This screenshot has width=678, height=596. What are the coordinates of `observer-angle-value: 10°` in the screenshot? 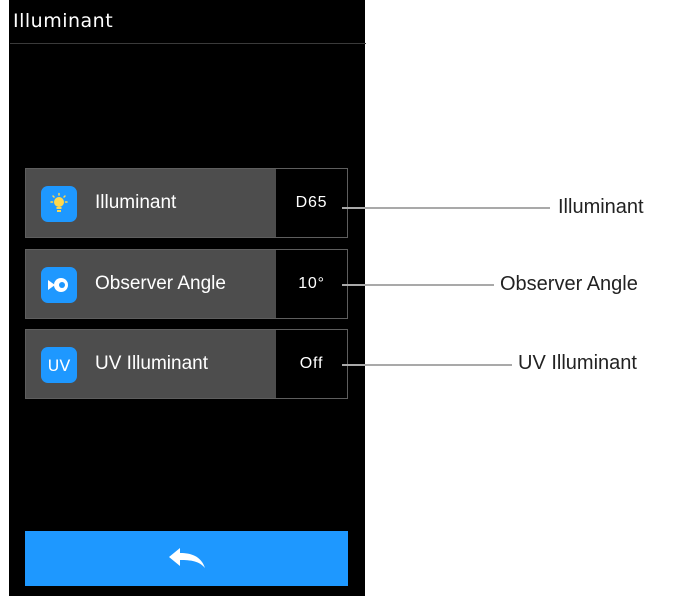 It's located at (311, 283).